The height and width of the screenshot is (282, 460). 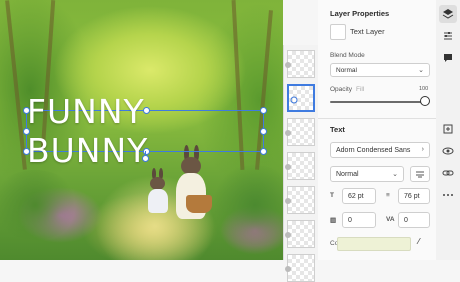 What do you see at coordinates (448, 14) in the screenshot?
I see `layers-icon` at bounding box center [448, 14].